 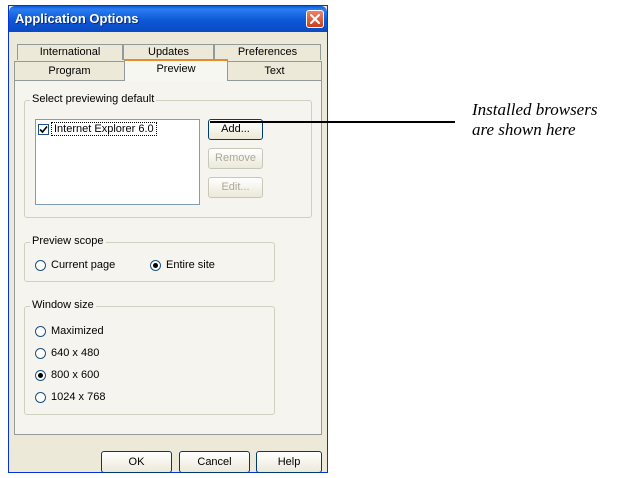 What do you see at coordinates (332, 122) in the screenshot?
I see `callout-line` at bounding box center [332, 122].